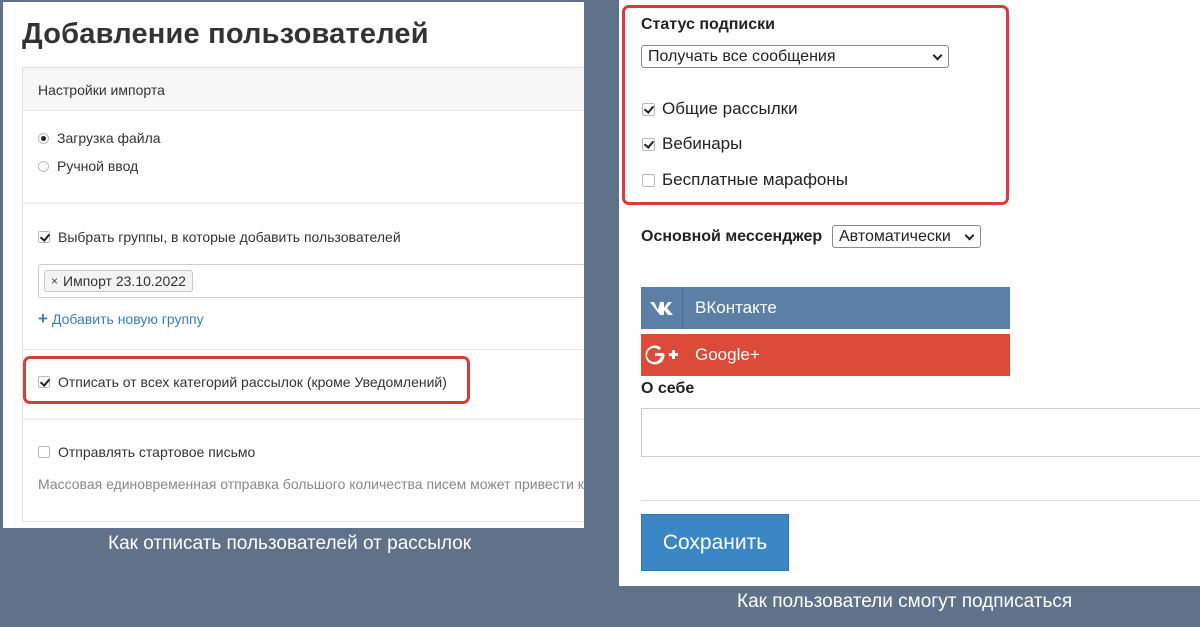 The height and width of the screenshot is (627, 1200). Describe the element at coordinates (668, 388) in the screenshot. I see `about-label: О себе` at that location.